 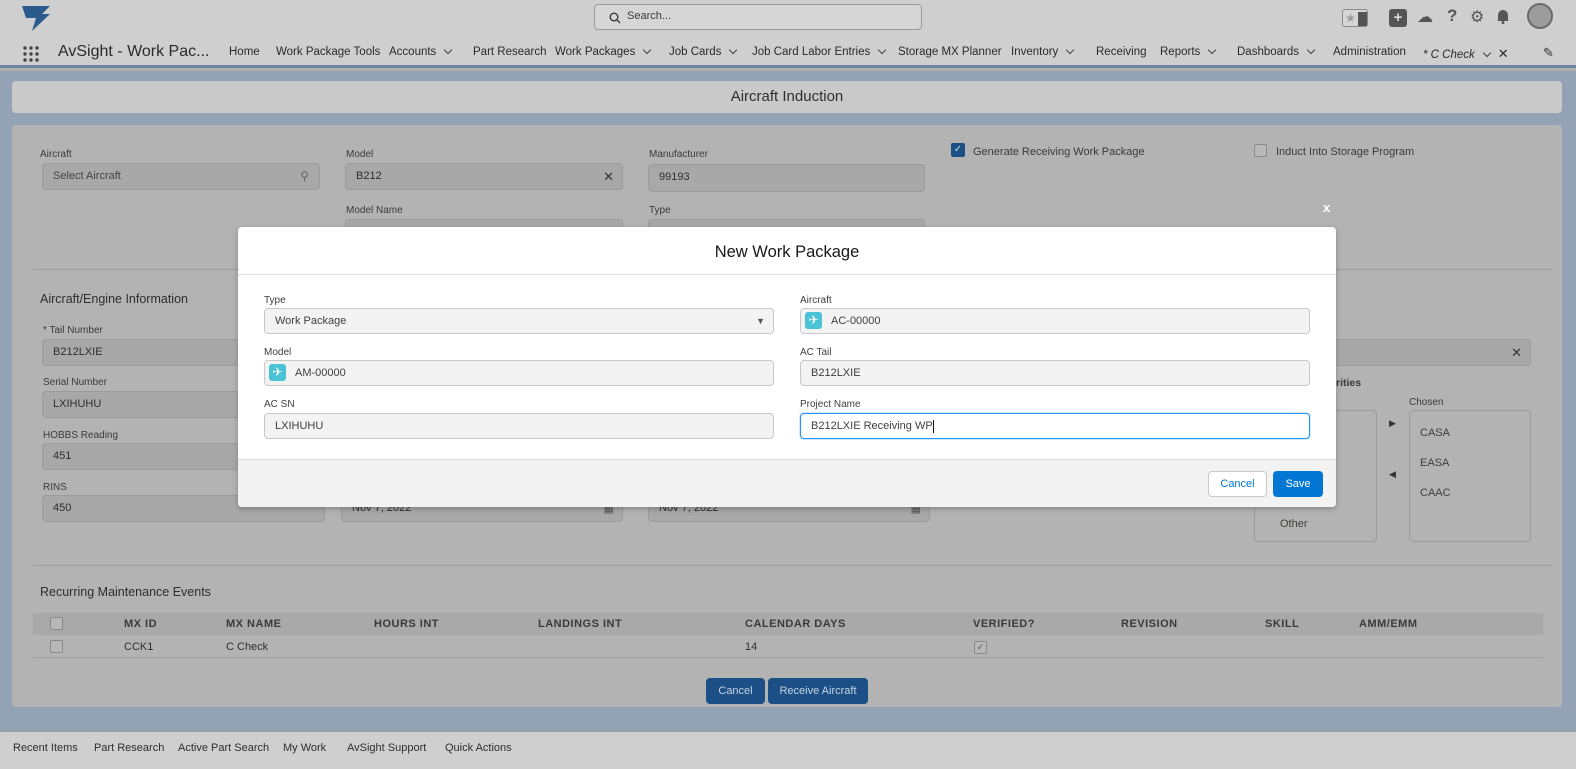 I want to click on divider, so click(x=793, y=565).